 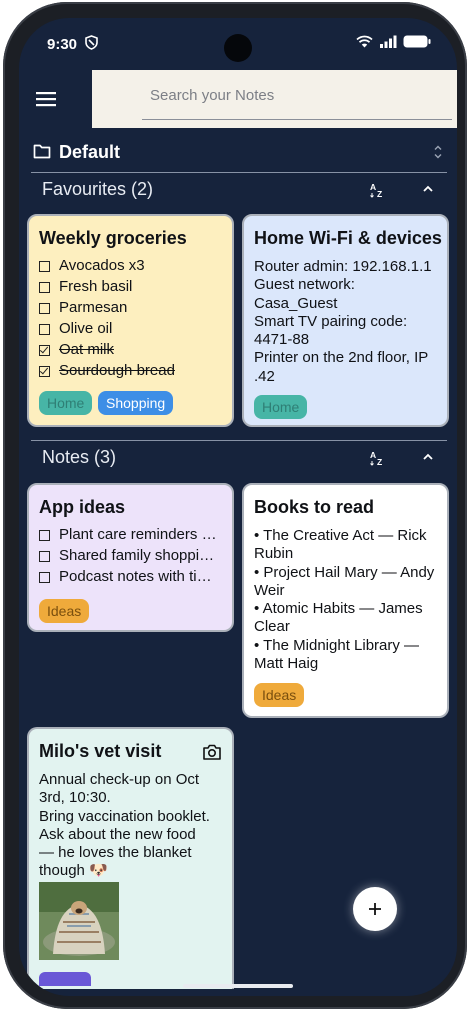 I want to click on notebook-selector: Default, so click(x=239, y=155).